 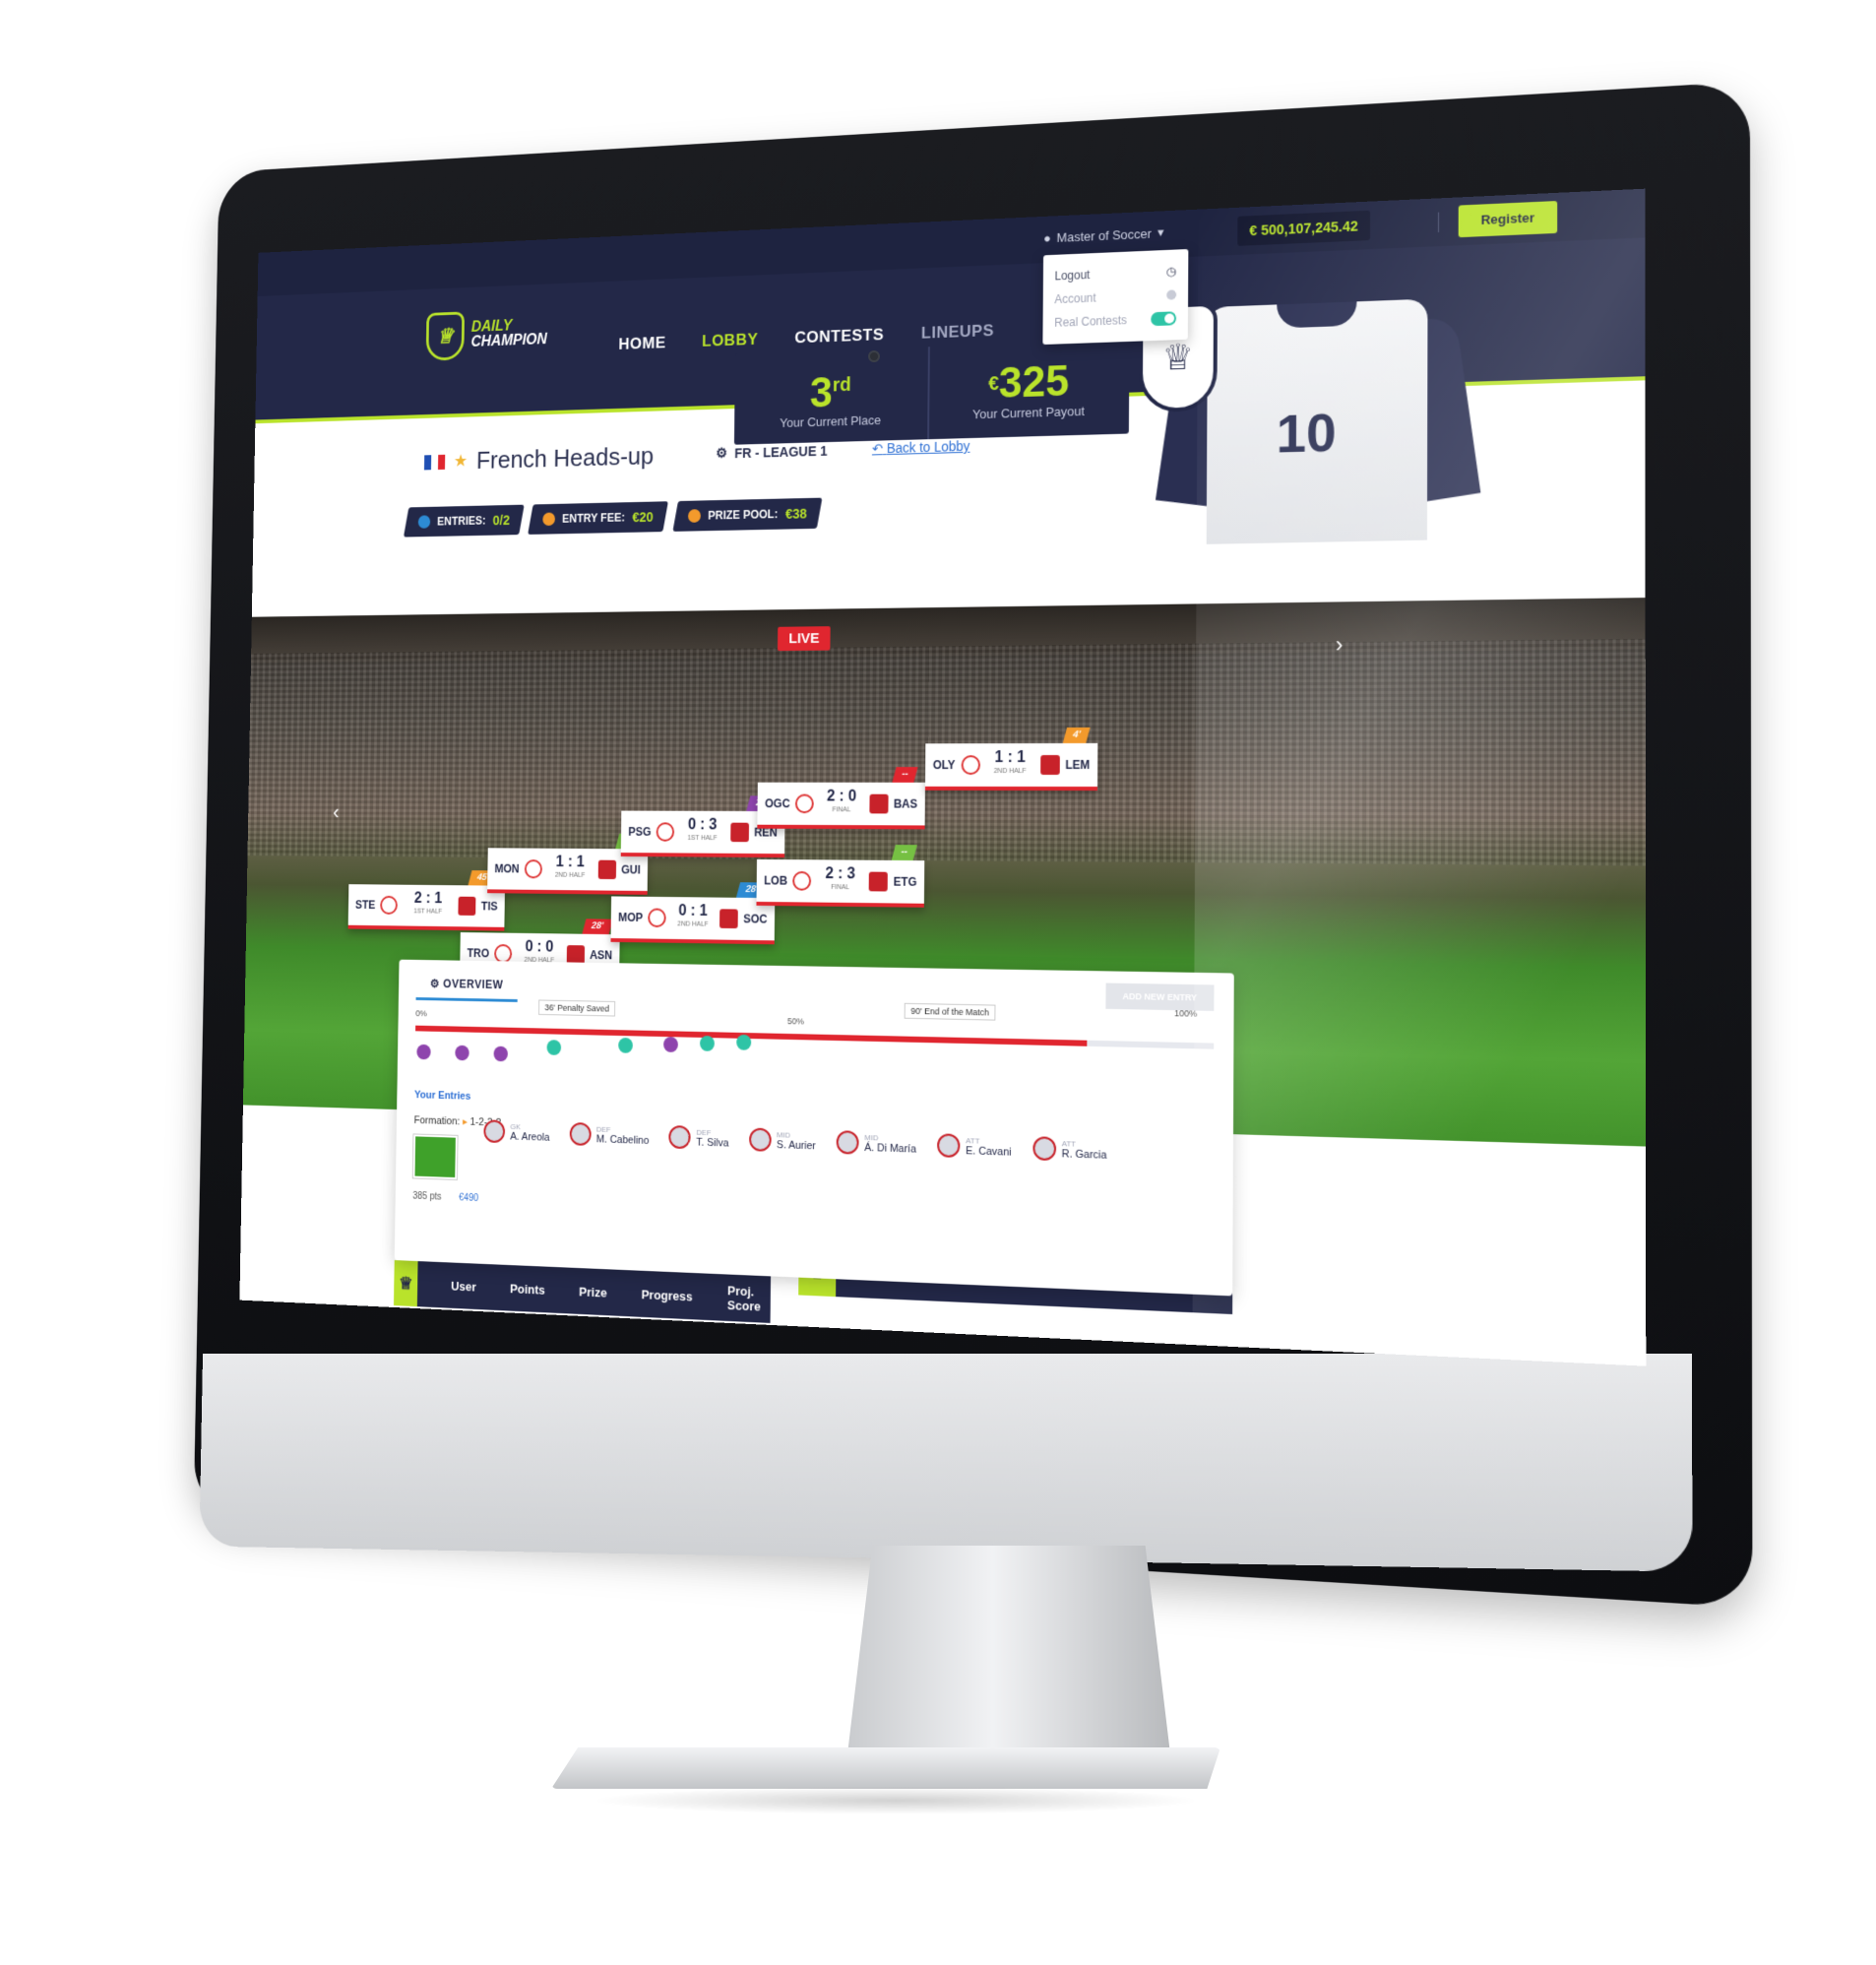 I want to click on real-contests-label: Real Contests, so click(x=1091, y=321).